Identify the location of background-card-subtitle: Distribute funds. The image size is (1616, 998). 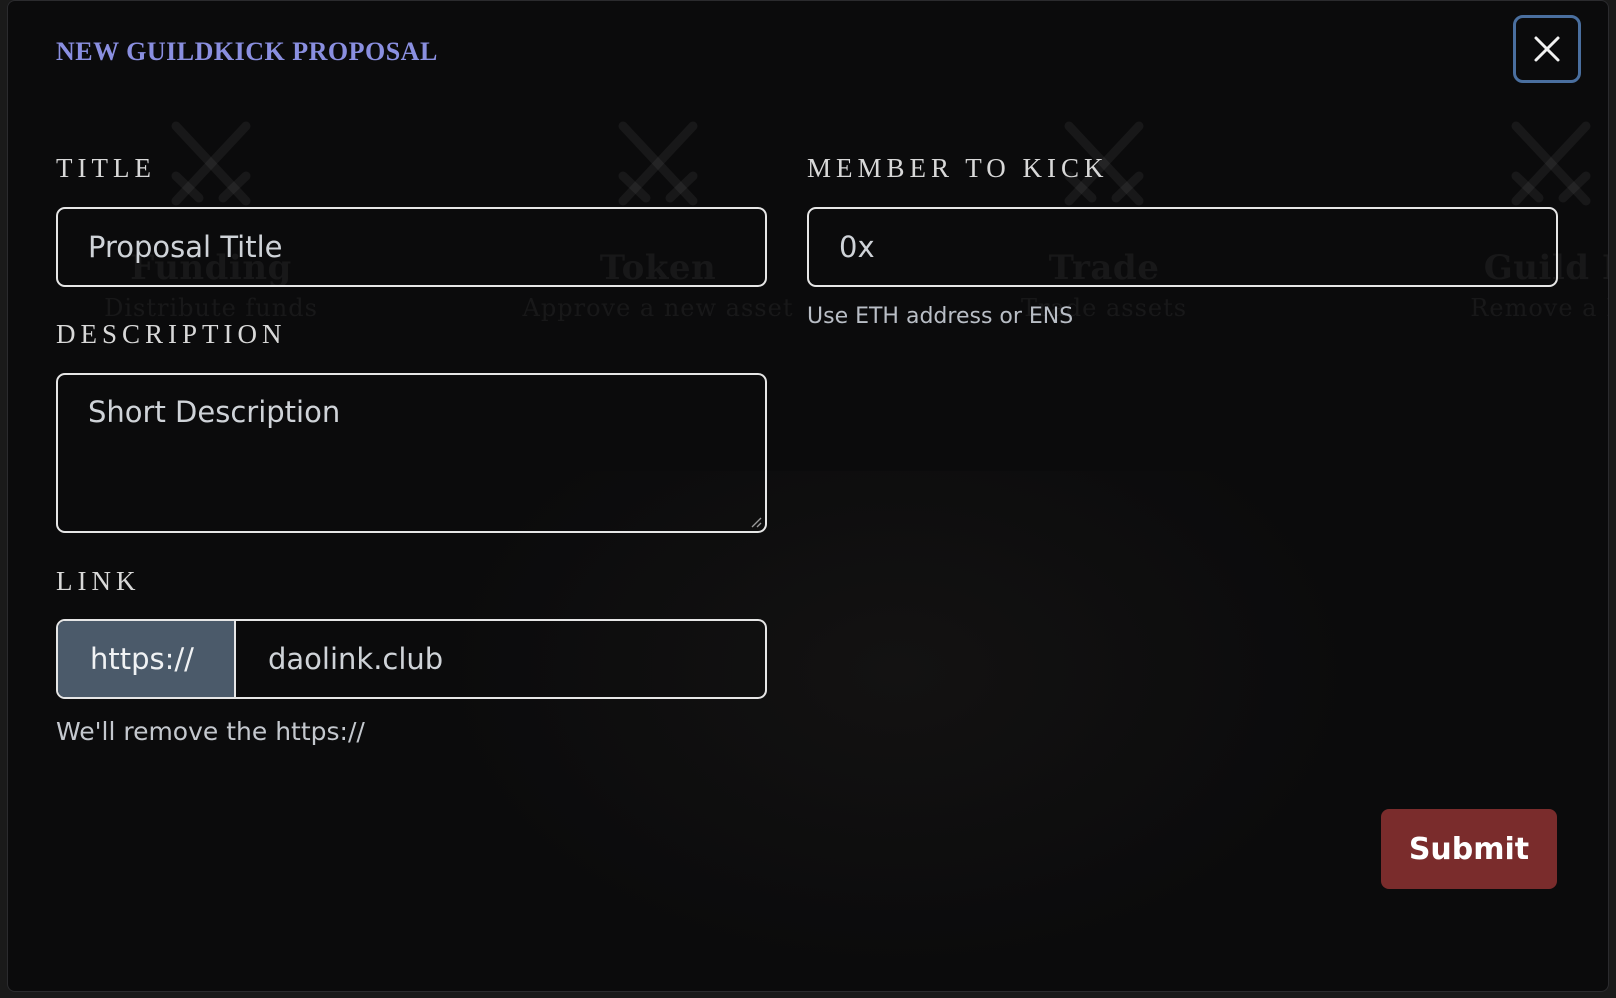
(211, 308).